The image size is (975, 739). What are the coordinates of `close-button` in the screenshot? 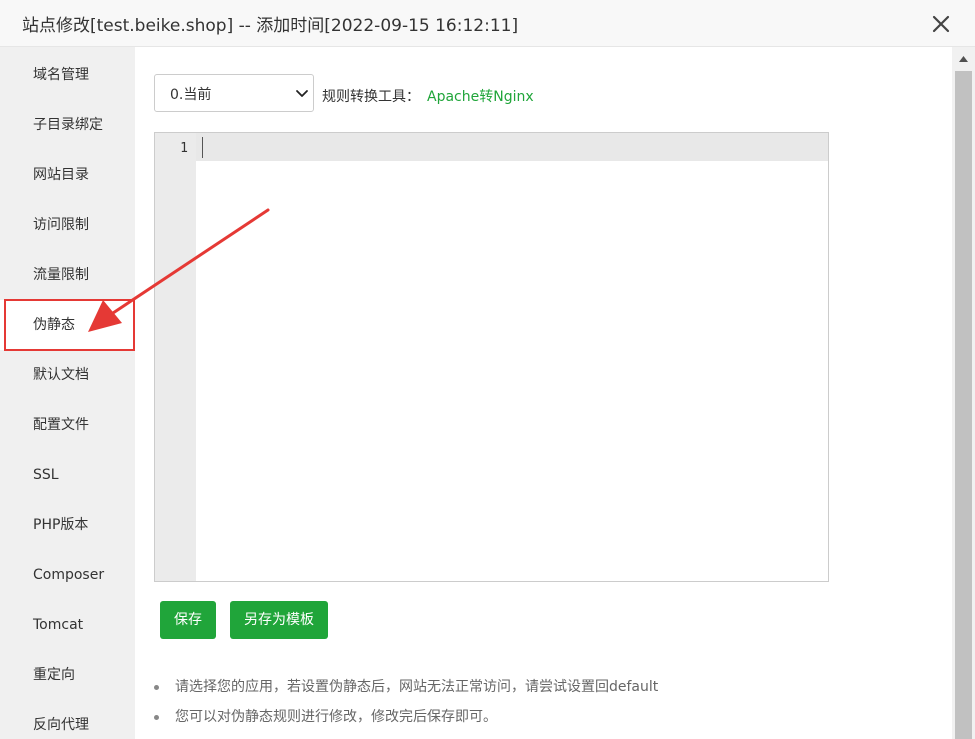 It's located at (941, 24).